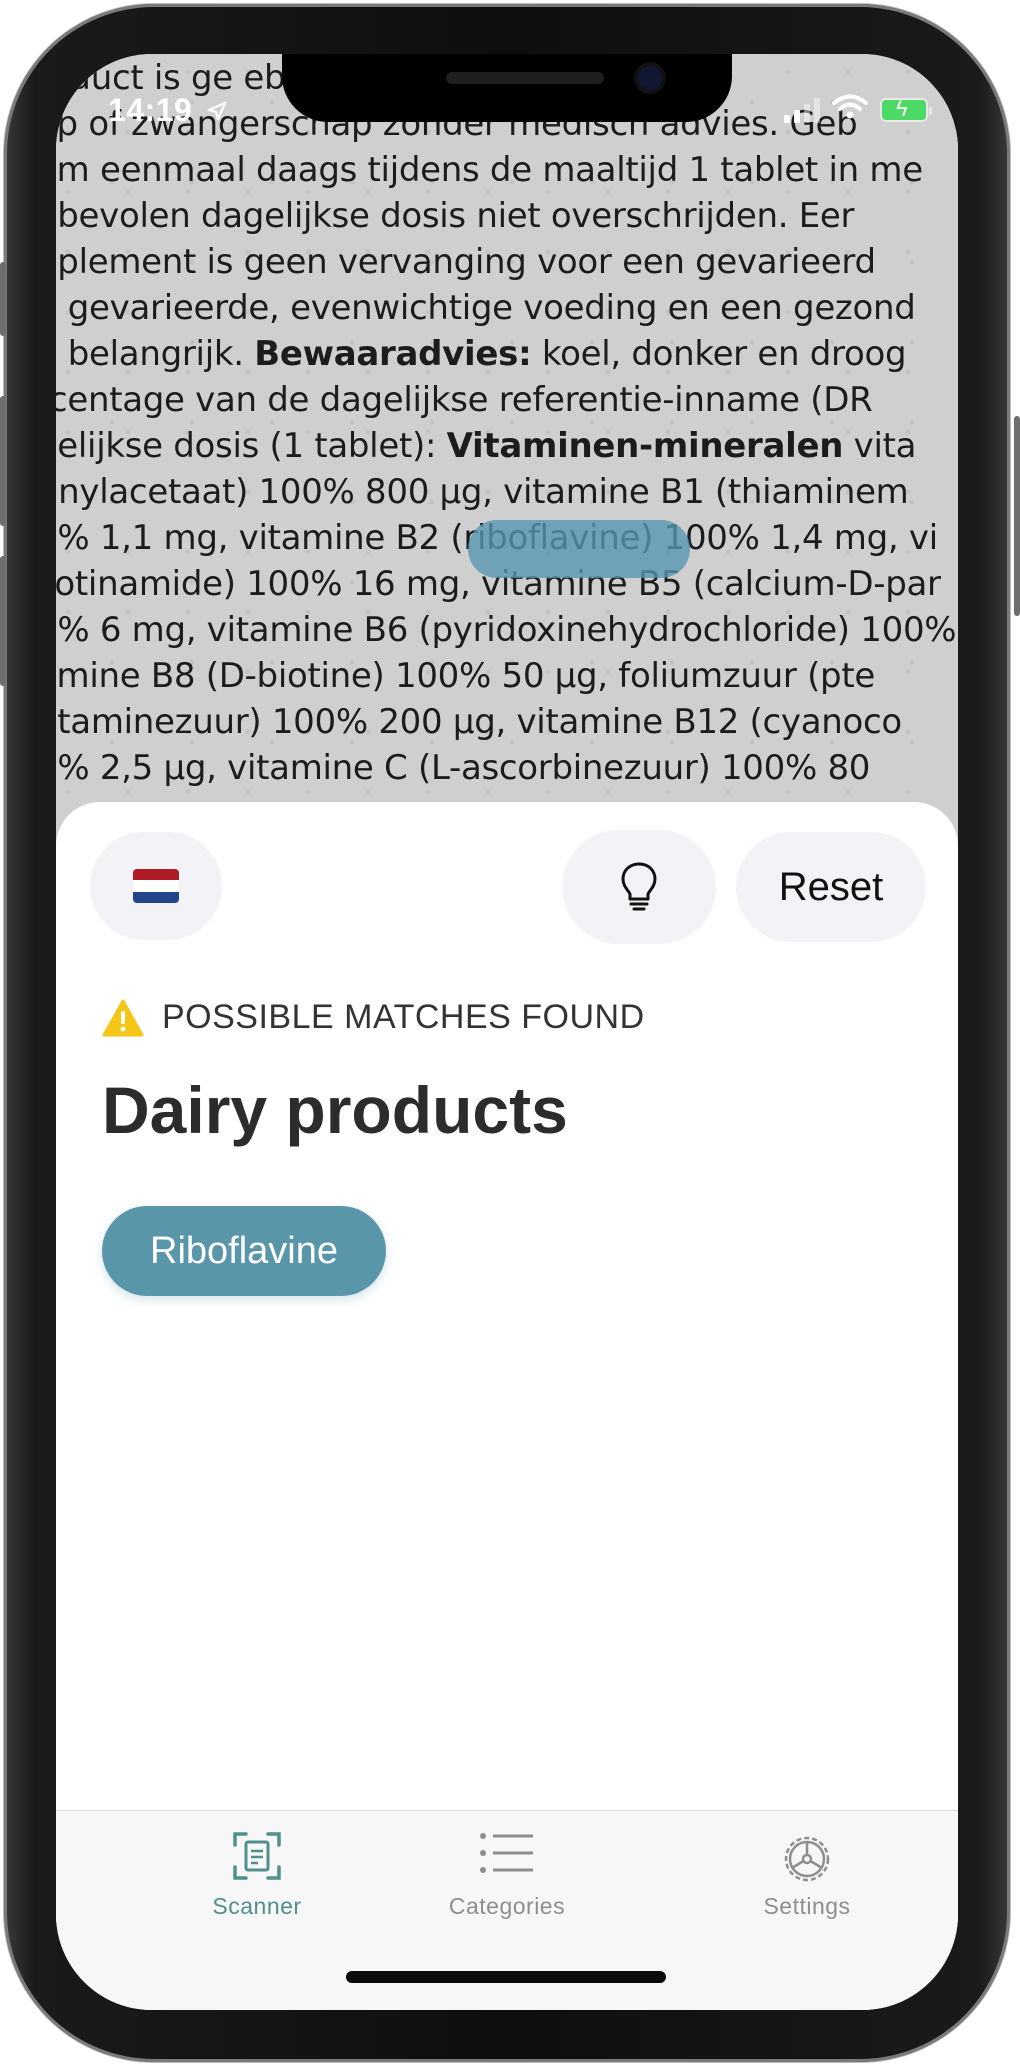  What do you see at coordinates (257, 1906) in the screenshot?
I see `tab-scanner-label: Scanner` at bounding box center [257, 1906].